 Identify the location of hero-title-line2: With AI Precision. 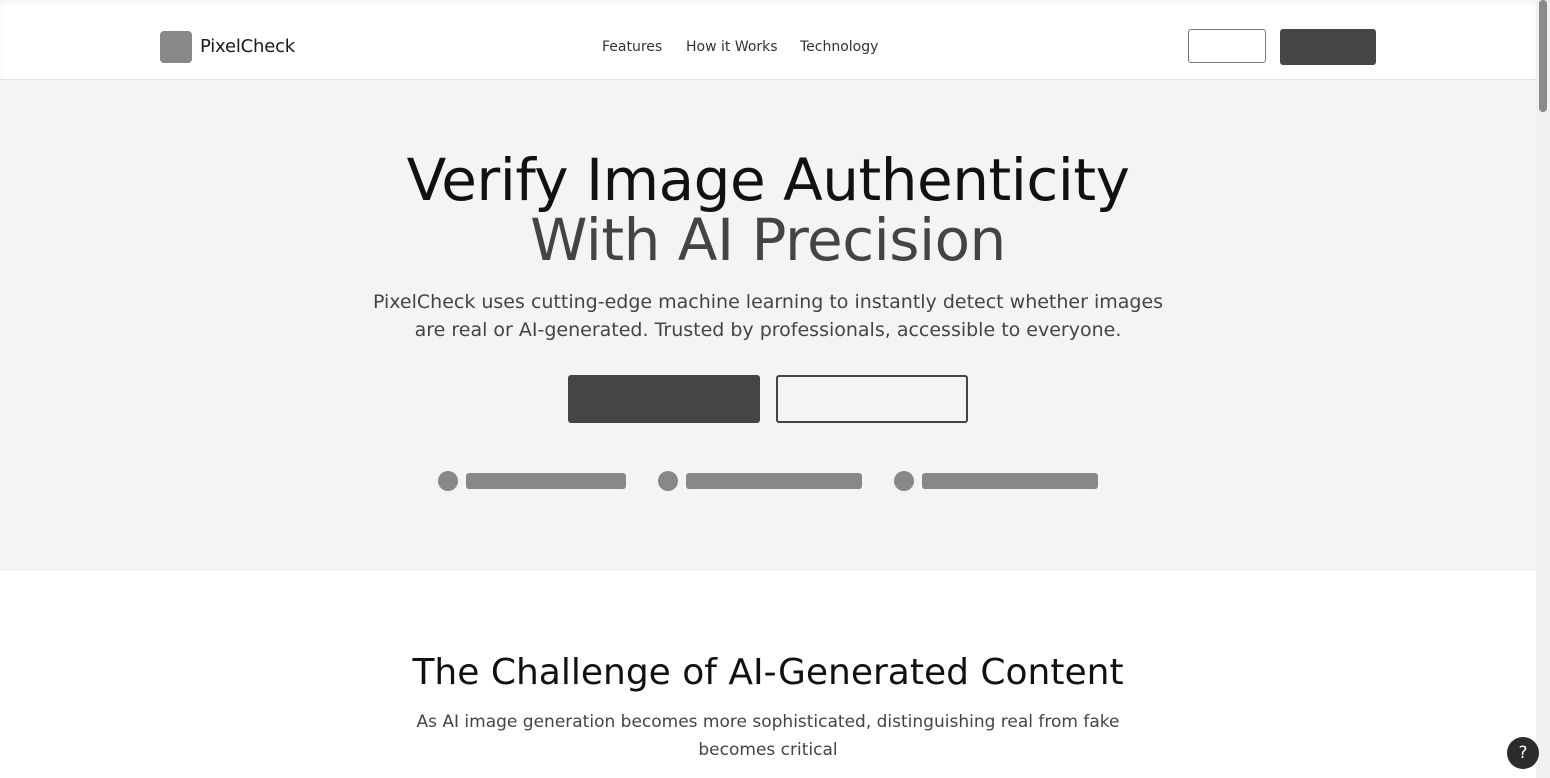
(768, 240).